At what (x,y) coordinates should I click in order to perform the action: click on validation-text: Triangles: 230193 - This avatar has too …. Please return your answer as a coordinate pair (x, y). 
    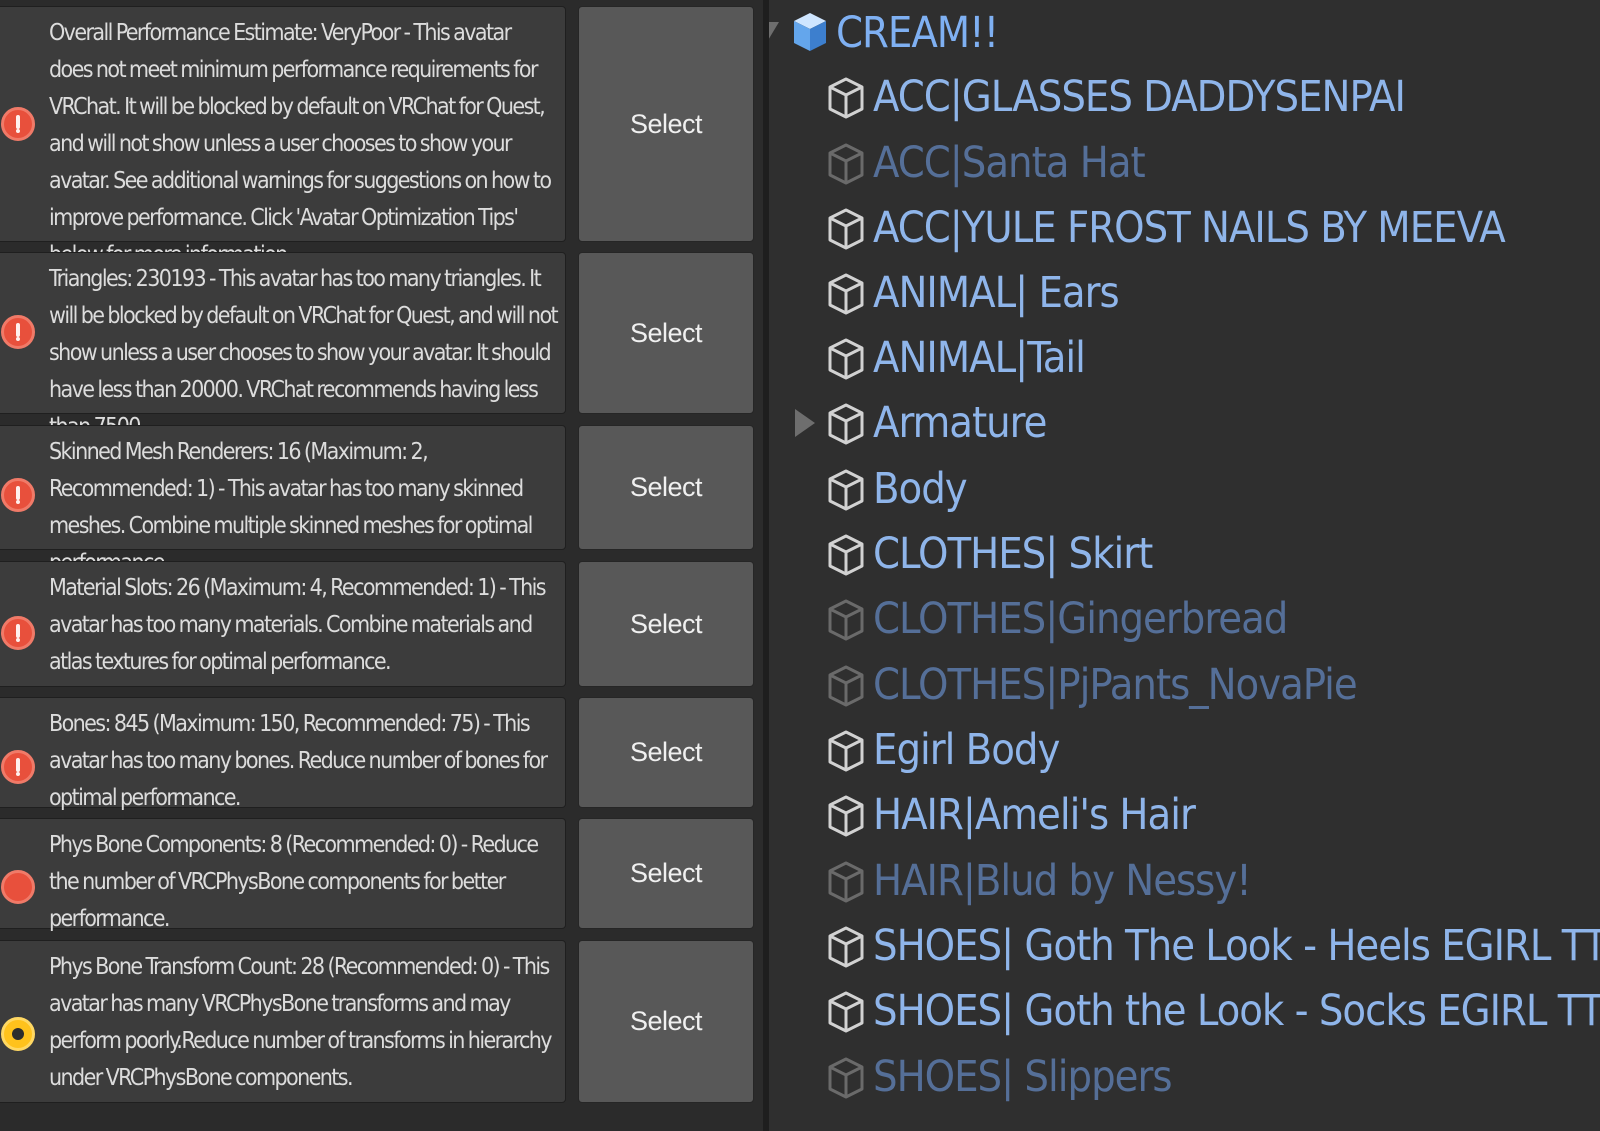
    Looking at the image, I should click on (304, 353).